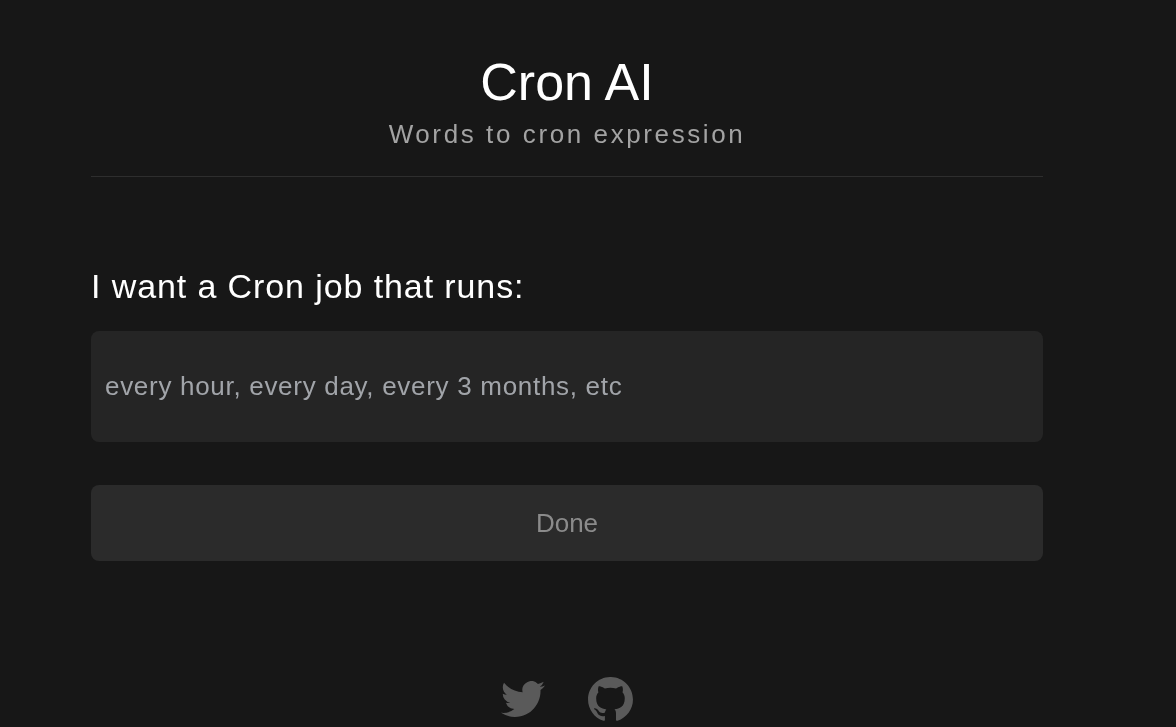  Describe the element at coordinates (567, 134) in the screenshot. I see `app-subtitle: Words to cron expression` at that location.